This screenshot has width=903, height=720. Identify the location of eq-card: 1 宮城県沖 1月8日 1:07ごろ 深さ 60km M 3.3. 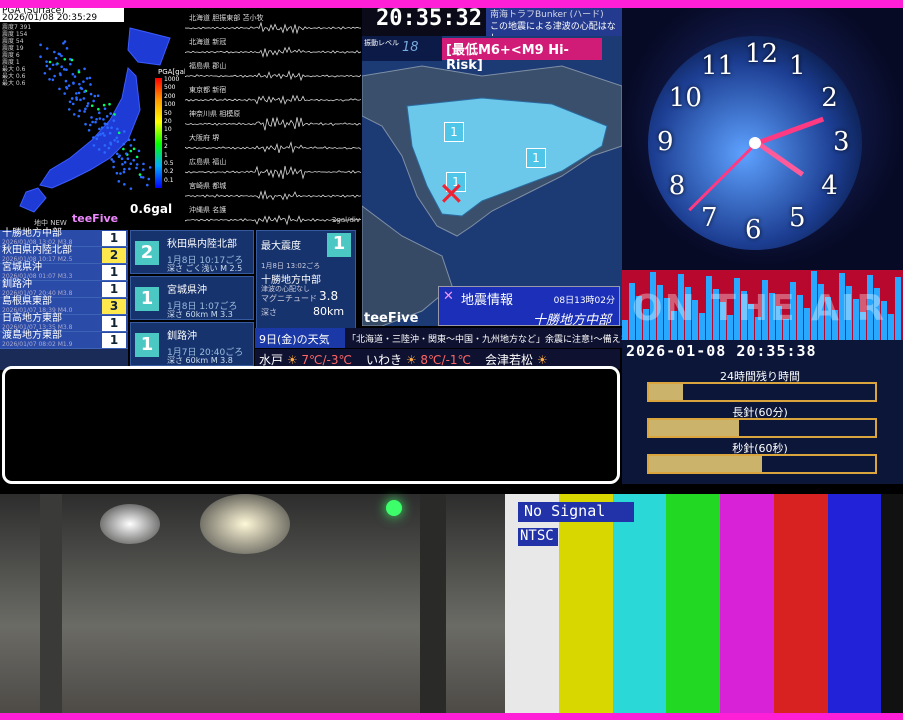
(192, 298).